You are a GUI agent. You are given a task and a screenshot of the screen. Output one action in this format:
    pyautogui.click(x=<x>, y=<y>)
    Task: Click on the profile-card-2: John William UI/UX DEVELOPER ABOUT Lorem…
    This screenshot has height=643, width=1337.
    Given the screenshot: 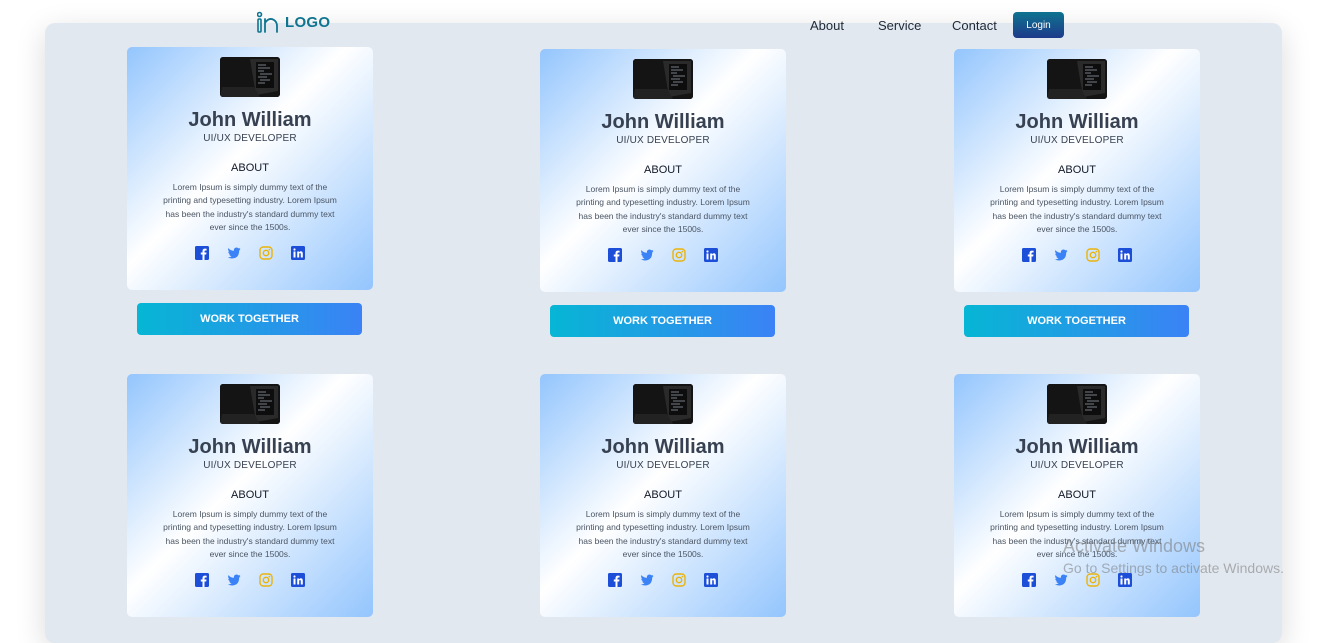 What is the action you would take?
    pyautogui.click(x=663, y=170)
    